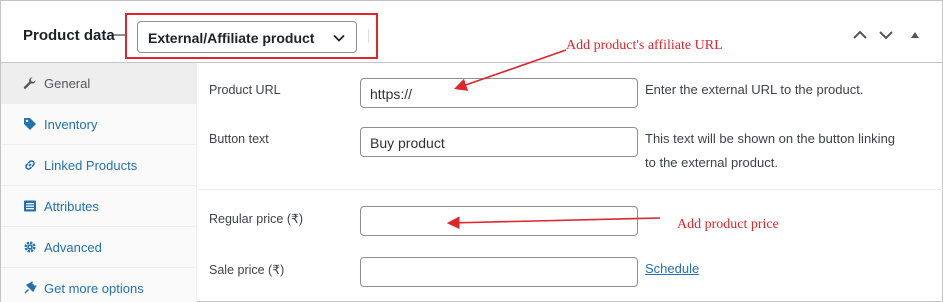  What do you see at coordinates (711, 162) in the screenshot?
I see `button-text-description-line2: to the external product.` at bounding box center [711, 162].